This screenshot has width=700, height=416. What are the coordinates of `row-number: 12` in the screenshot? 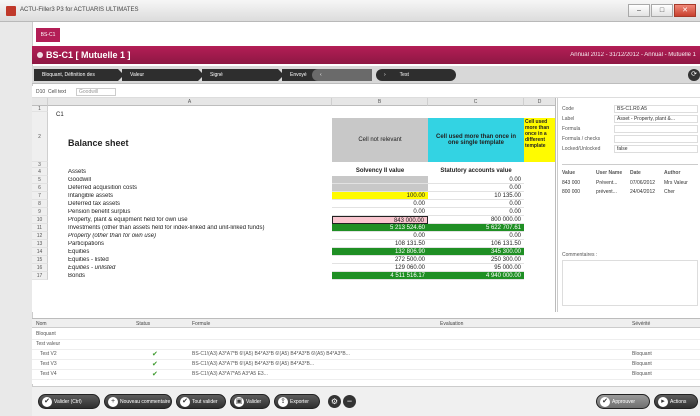 It's located at (40, 236).